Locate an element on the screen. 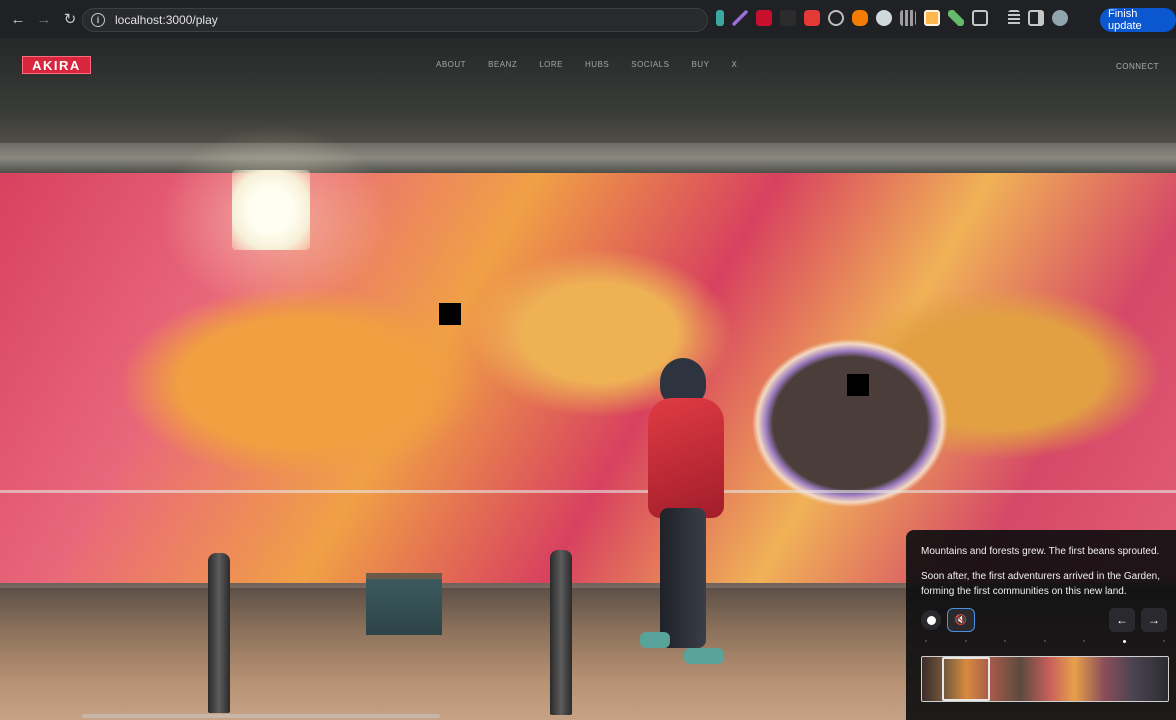 Image resolution: width=1176 pixels, height=720 pixels. forward-icon: → is located at coordinates (44, 19).